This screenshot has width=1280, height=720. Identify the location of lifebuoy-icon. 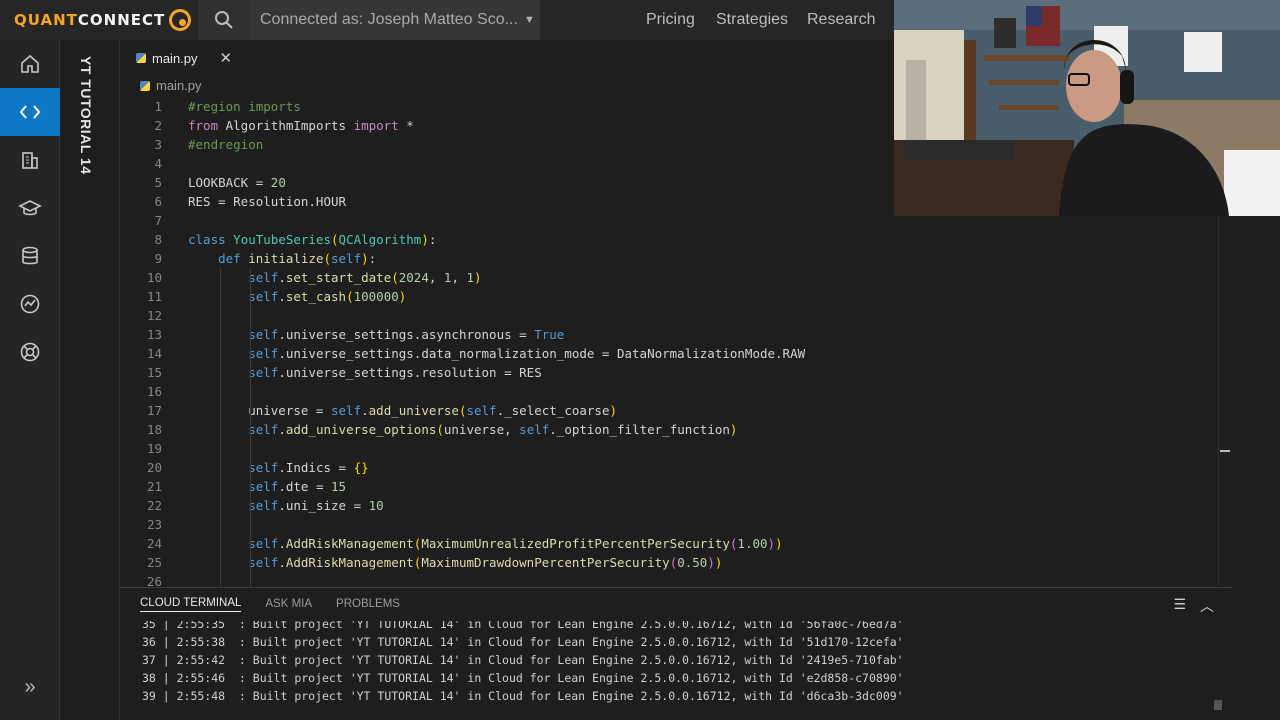
(30, 352).